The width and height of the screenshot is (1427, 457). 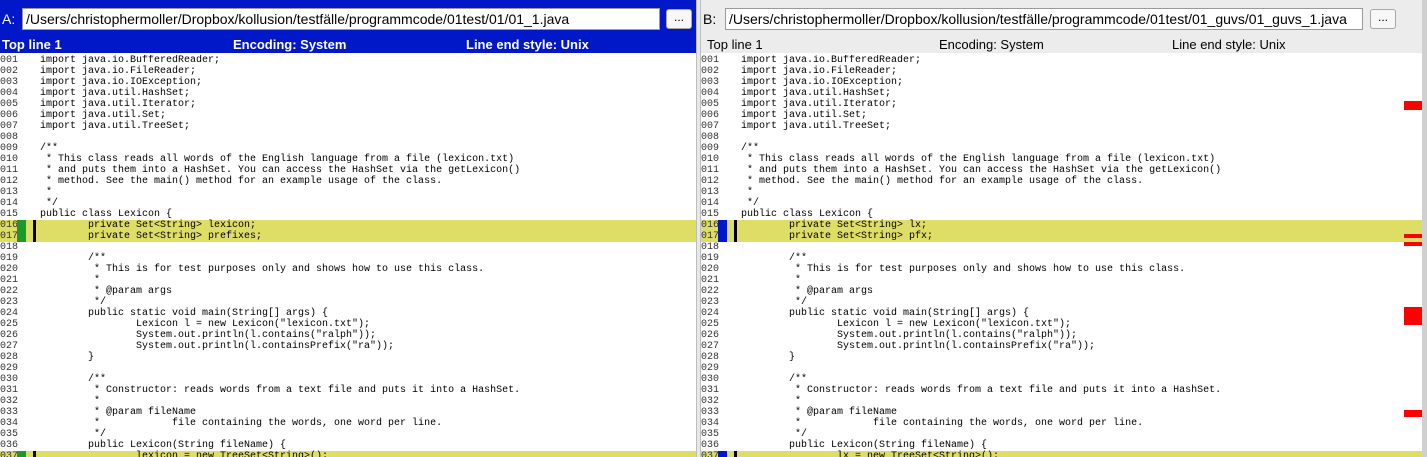 I want to click on code-text: private Set<String> lx;, so click(x=834, y=225).